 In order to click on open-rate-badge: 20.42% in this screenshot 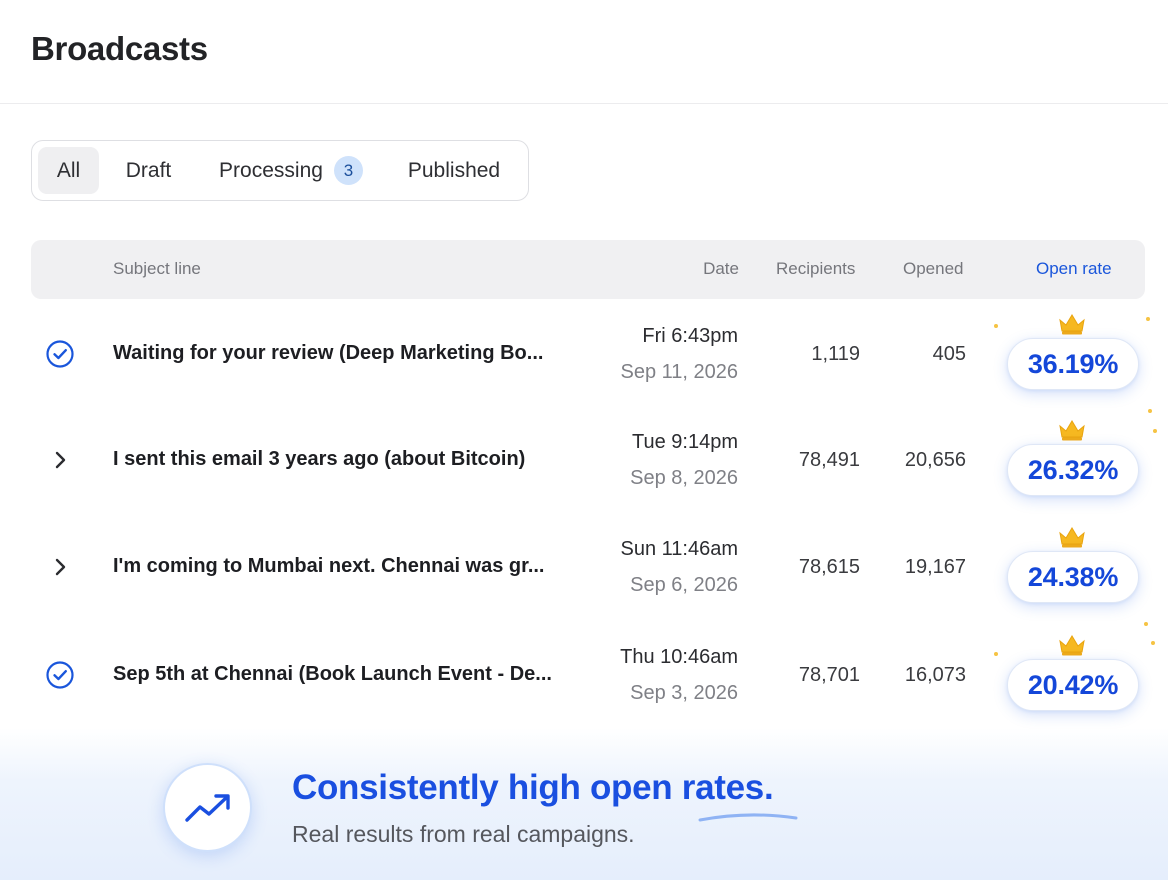, I will do `click(1073, 685)`.